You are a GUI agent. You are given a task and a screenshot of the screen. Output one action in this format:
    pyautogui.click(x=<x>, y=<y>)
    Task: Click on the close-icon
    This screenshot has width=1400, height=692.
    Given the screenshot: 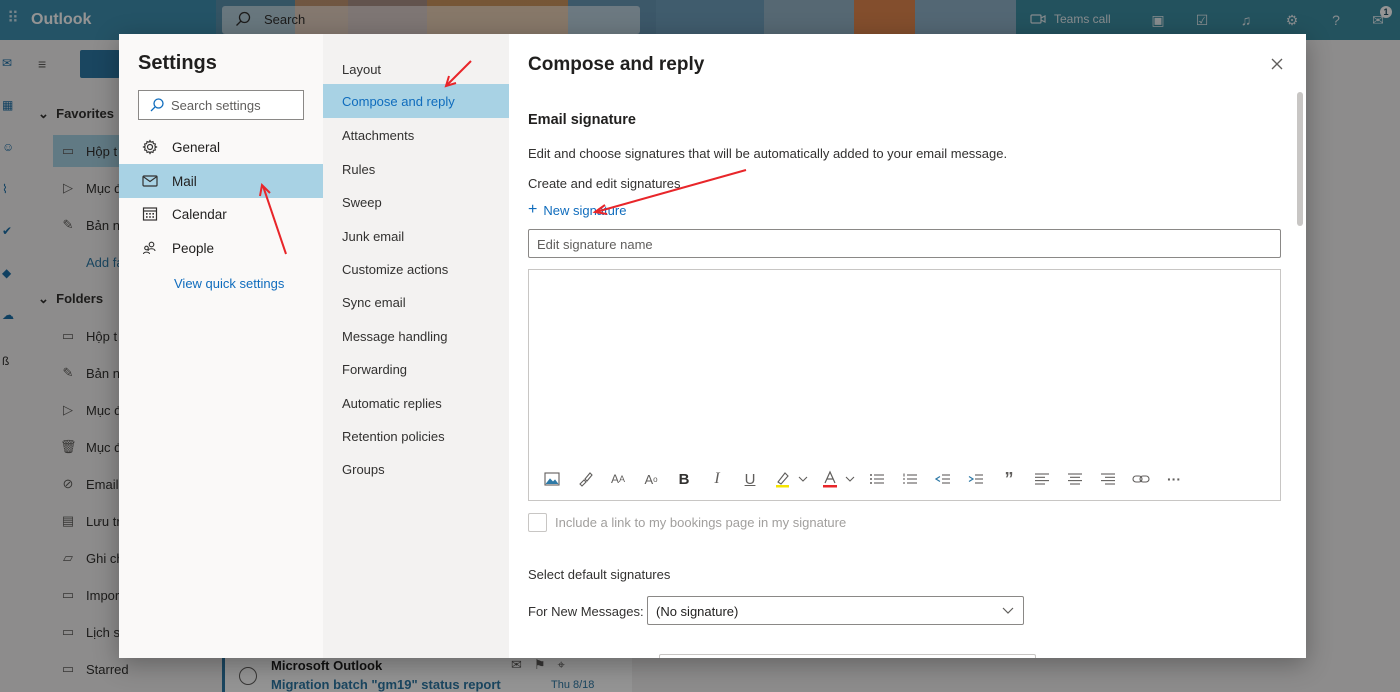 What is the action you would take?
    pyautogui.click(x=1277, y=64)
    